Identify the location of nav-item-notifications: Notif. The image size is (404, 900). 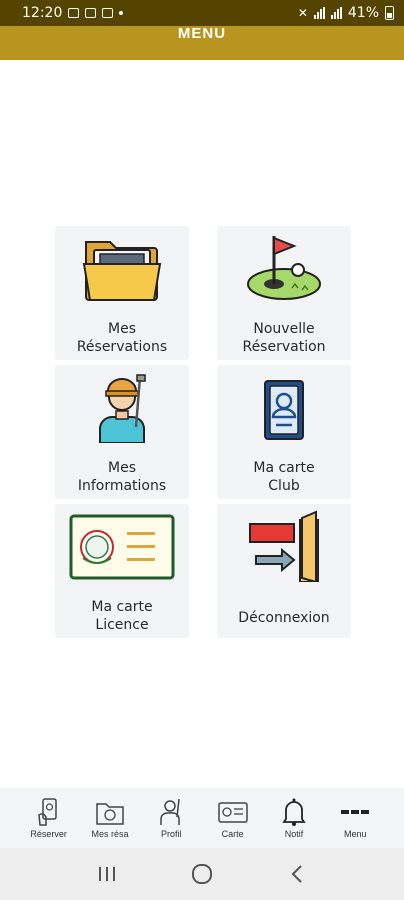
(294, 818).